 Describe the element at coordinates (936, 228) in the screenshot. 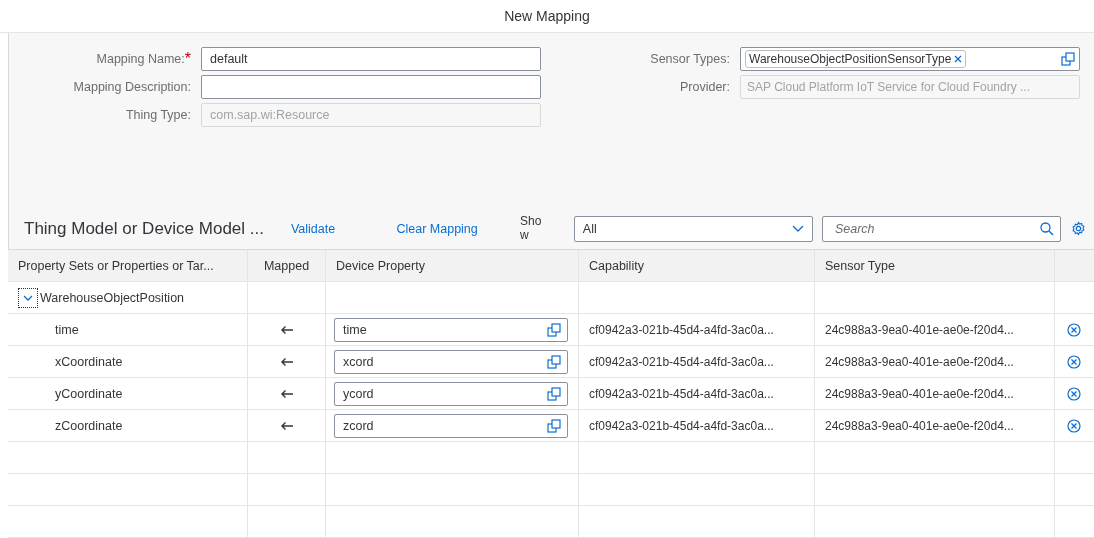

I see `search-input: Search` at that location.